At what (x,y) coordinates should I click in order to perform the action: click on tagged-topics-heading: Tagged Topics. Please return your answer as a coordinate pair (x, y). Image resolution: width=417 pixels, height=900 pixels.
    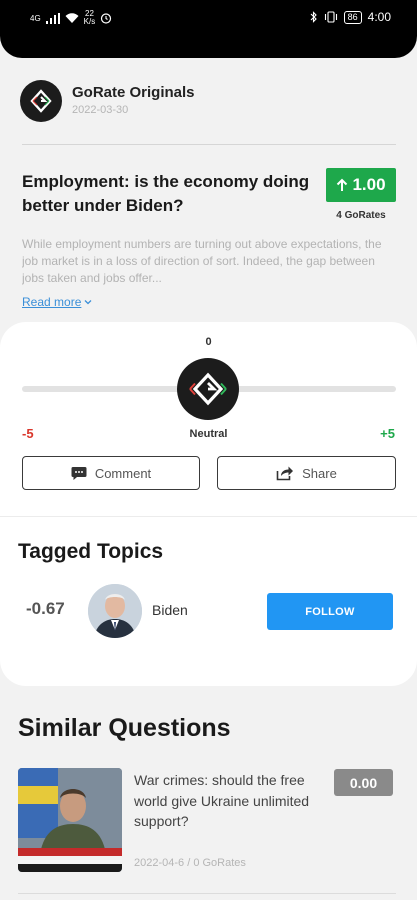
    Looking at the image, I should click on (91, 551).